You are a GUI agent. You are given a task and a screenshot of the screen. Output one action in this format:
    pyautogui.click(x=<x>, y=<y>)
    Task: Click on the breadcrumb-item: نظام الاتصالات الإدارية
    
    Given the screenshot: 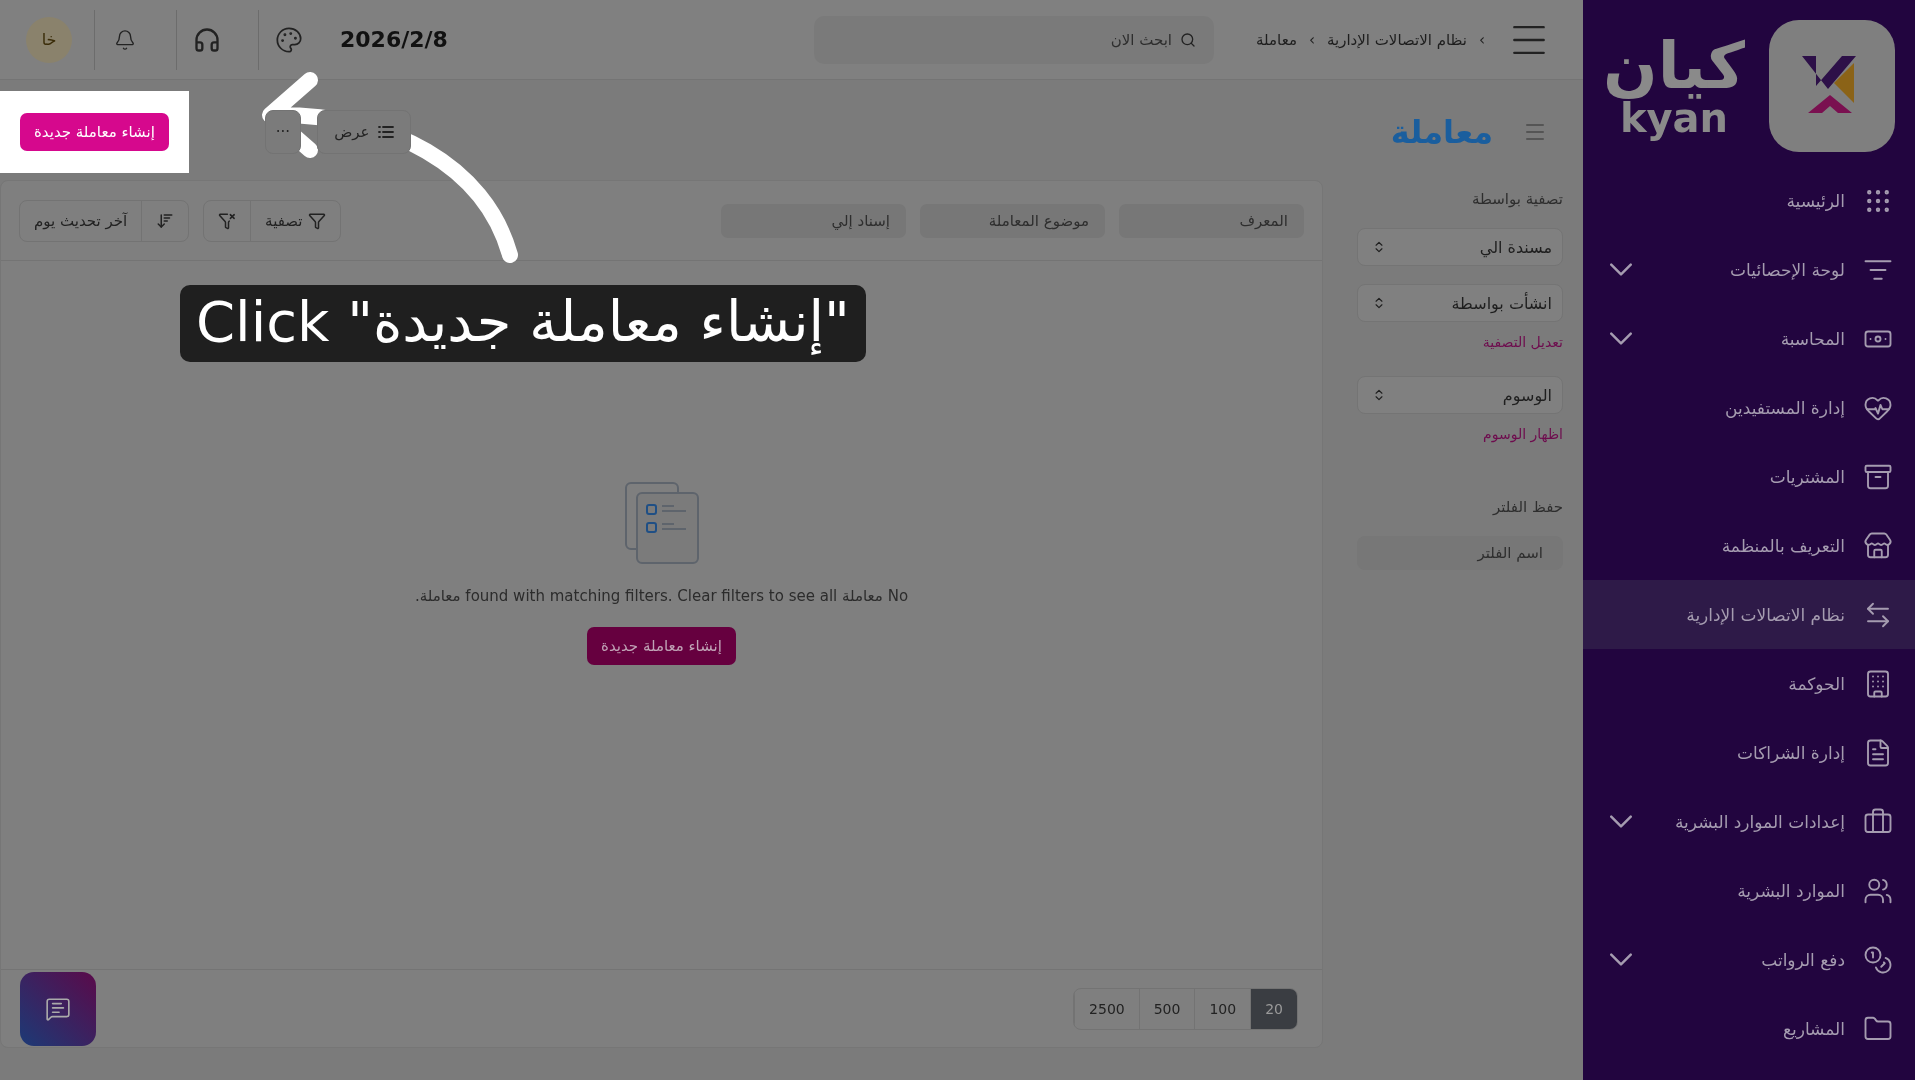 What is the action you would take?
    pyautogui.click(x=1396, y=39)
    